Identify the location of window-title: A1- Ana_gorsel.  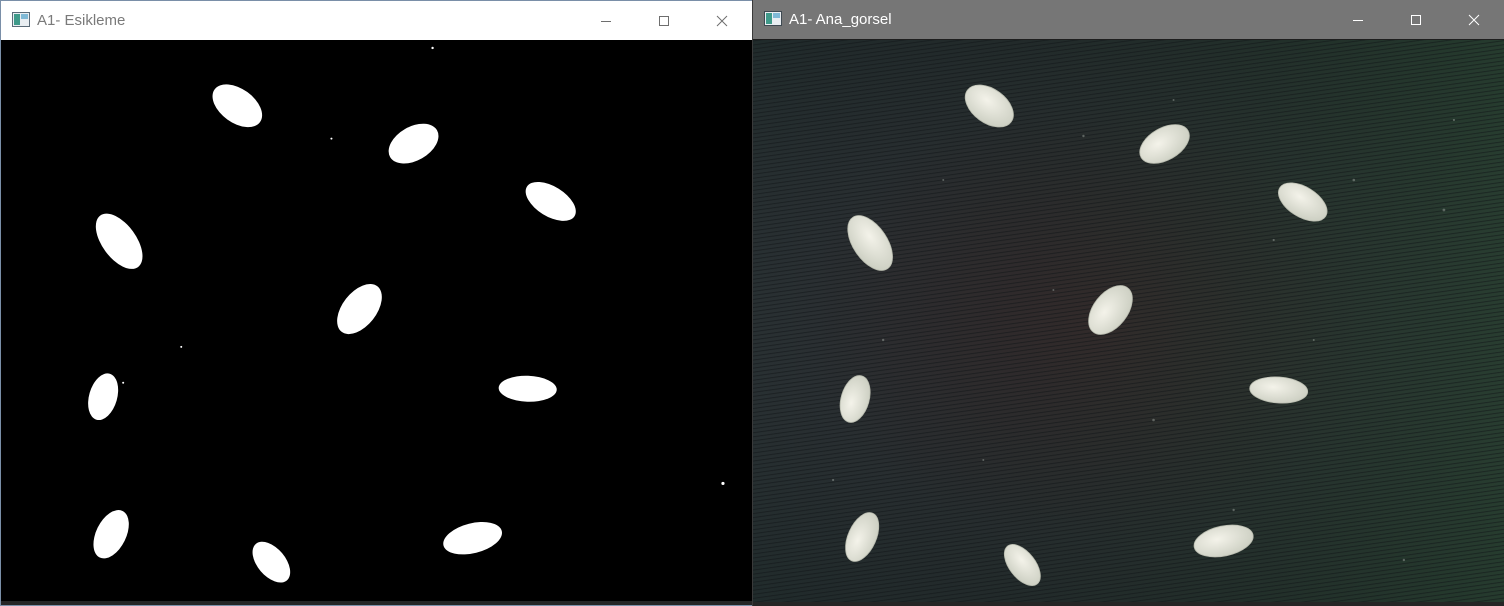
(840, 19).